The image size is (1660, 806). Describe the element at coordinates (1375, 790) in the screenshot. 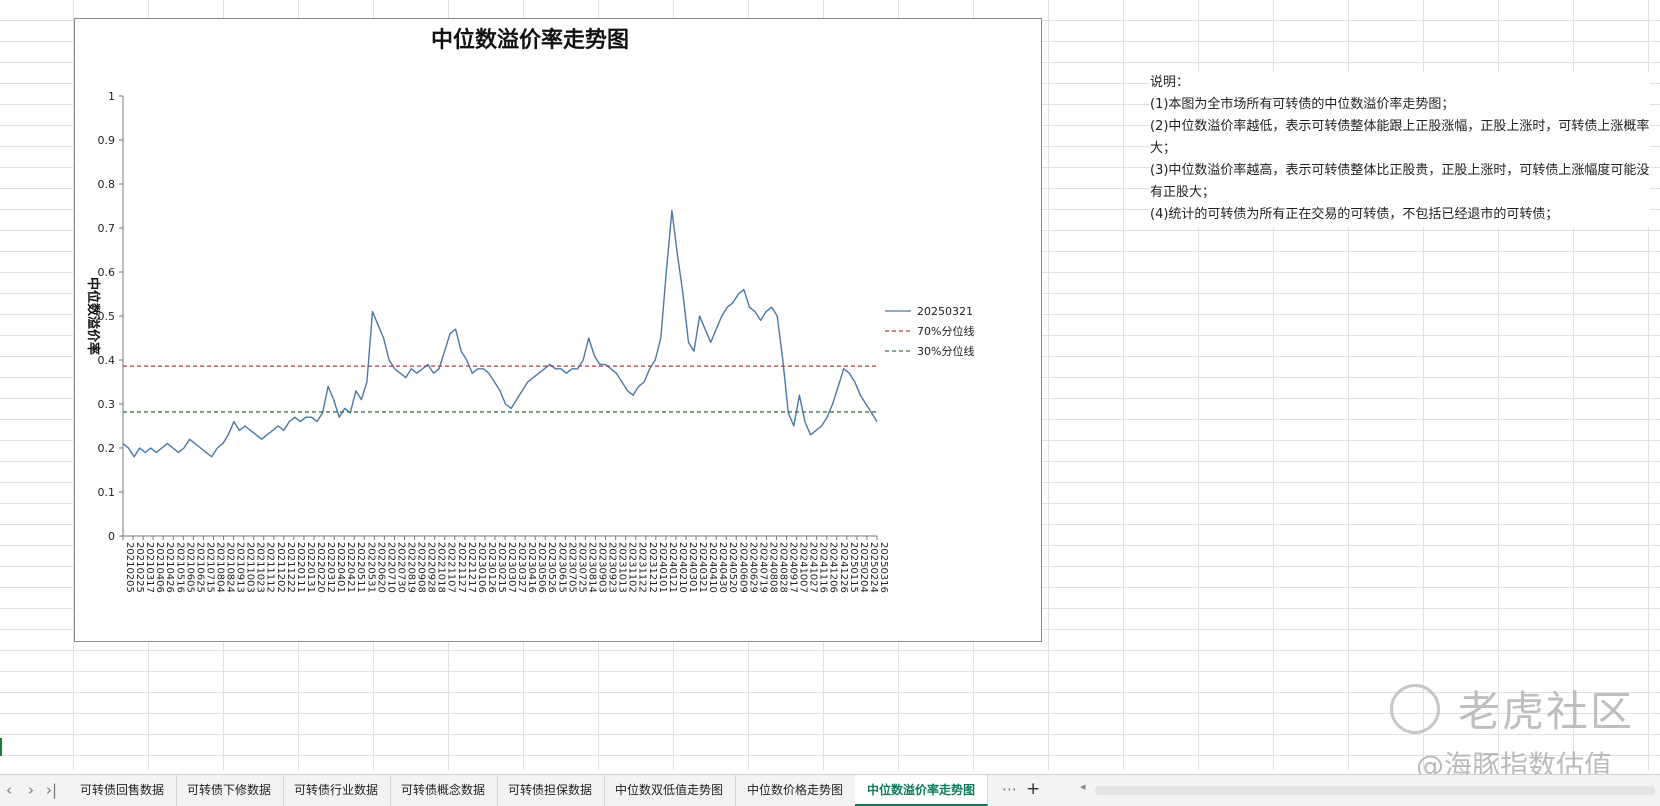

I see `horizontal-scrollbar` at that location.